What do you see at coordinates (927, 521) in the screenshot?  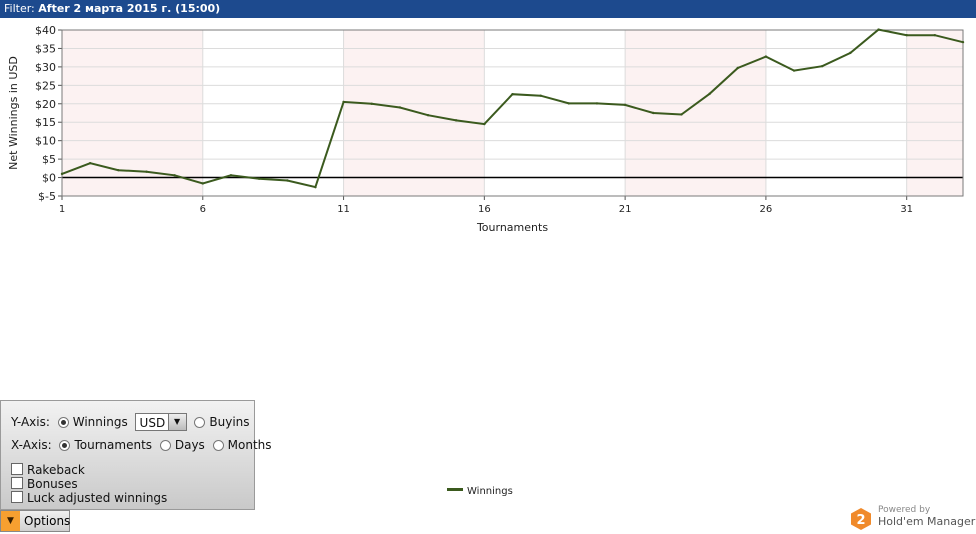 I see `brand-name: Hold'em Manager` at bounding box center [927, 521].